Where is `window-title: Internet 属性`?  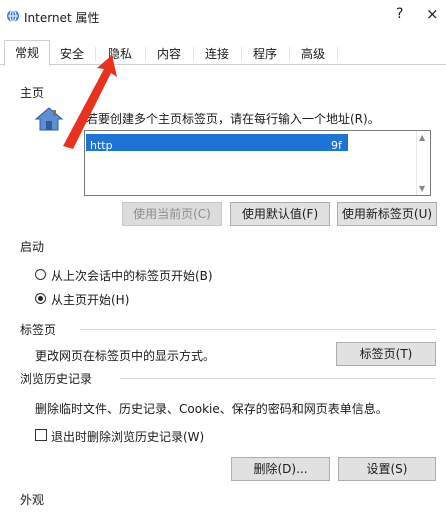 window-title: Internet 属性 is located at coordinates (62, 18).